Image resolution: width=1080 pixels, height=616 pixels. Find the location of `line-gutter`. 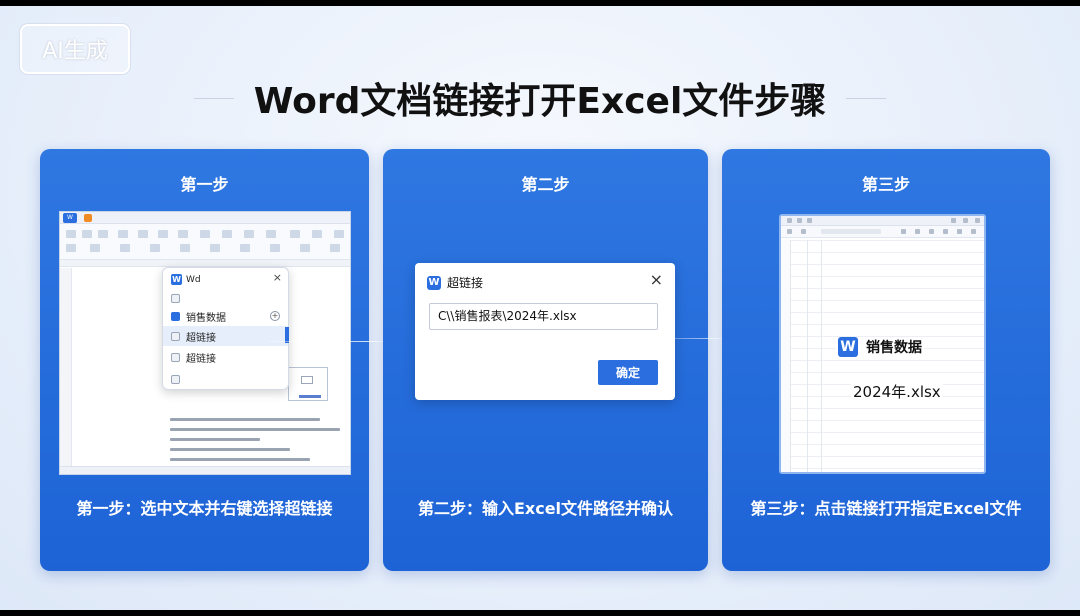

line-gutter is located at coordinates (66, 367).